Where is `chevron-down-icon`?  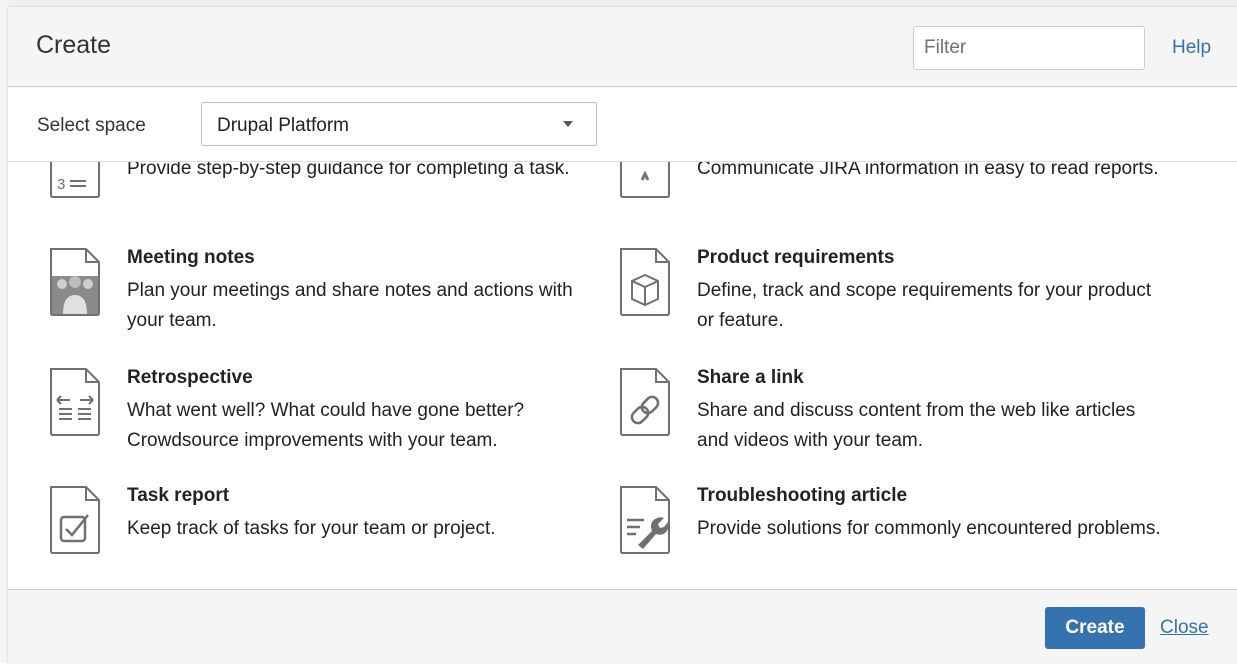
chevron-down-icon is located at coordinates (568, 124).